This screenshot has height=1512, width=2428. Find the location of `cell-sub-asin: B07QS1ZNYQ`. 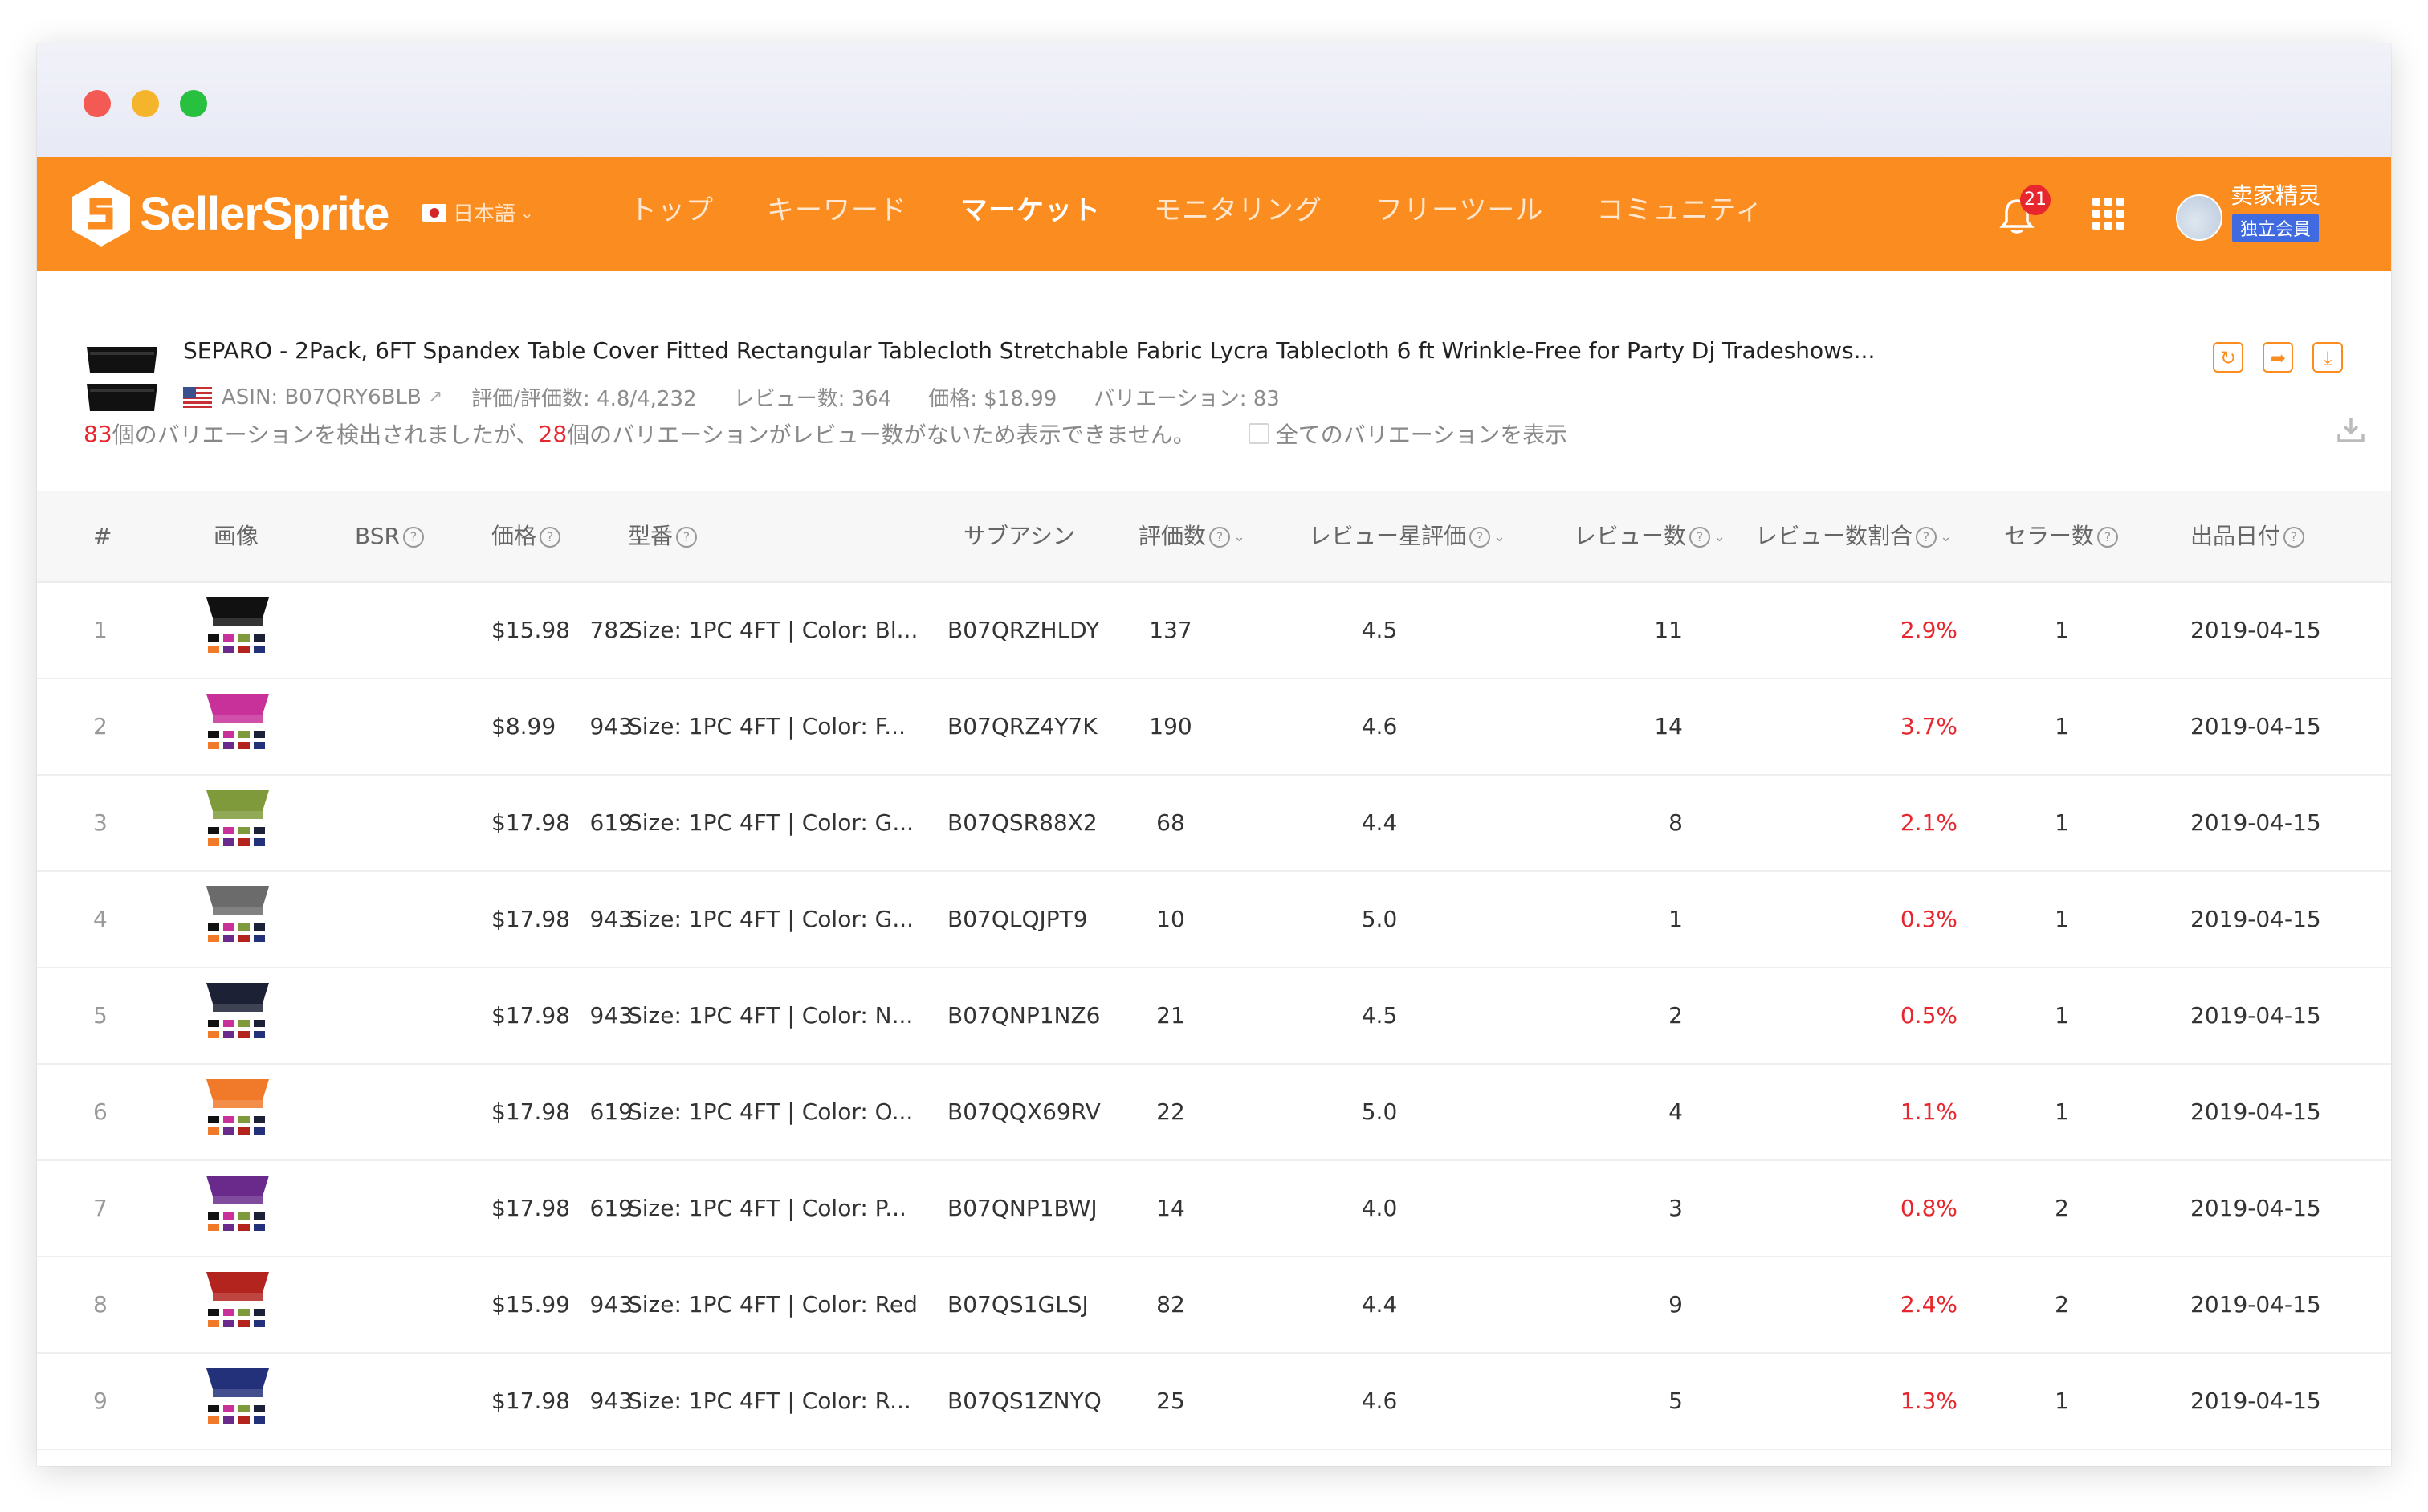

cell-sub-asin: B07QS1ZNYQ is located at coordinates (1024, 1401).